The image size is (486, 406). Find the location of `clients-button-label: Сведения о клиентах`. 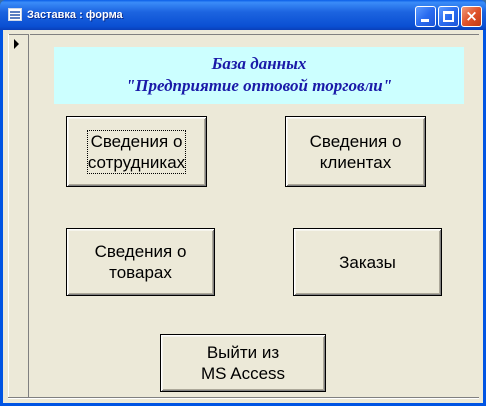

clients-button-label: Сведения о клиентах is located at coordinates (355, 151).